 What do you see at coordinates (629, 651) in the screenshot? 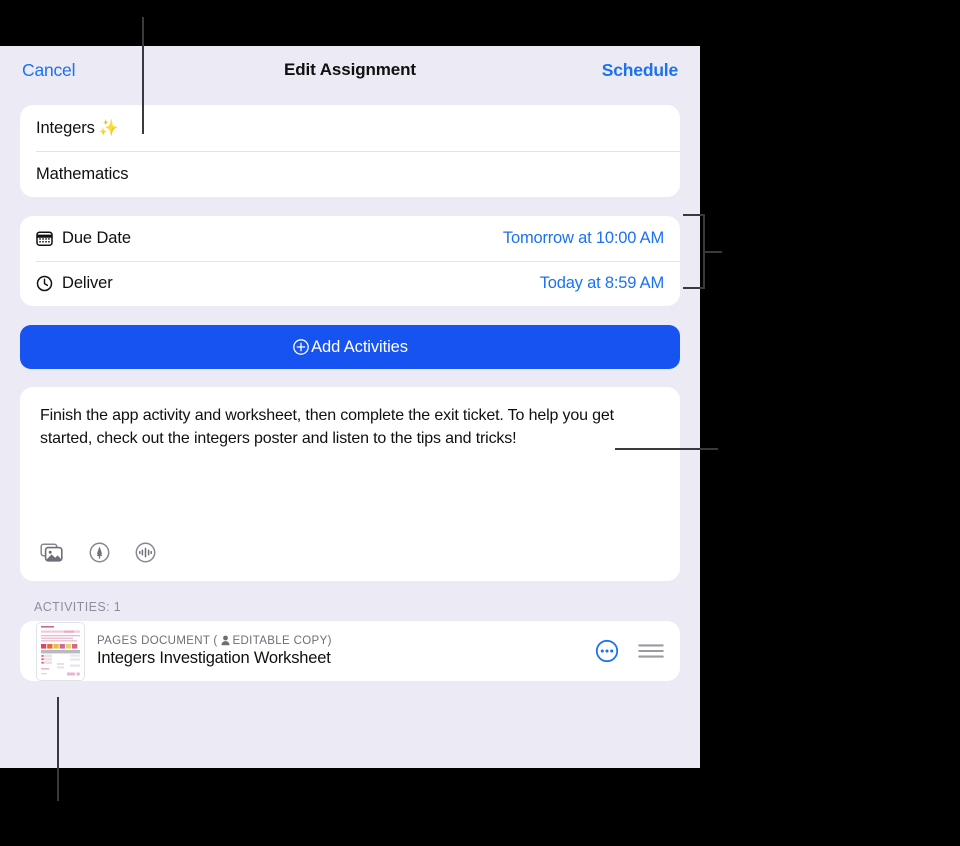
I see `activity-actions` at bounding box center [629, 651].